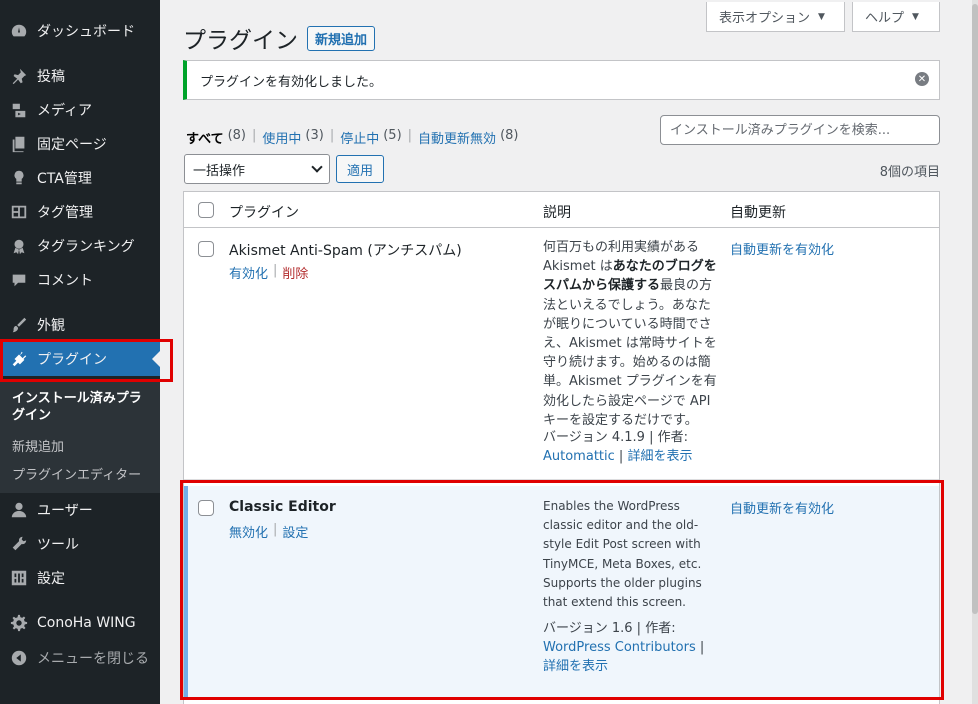 Image resolution: width=978 pixels, height=704 pixels. I want to click on user-icon, so click(19, 510).